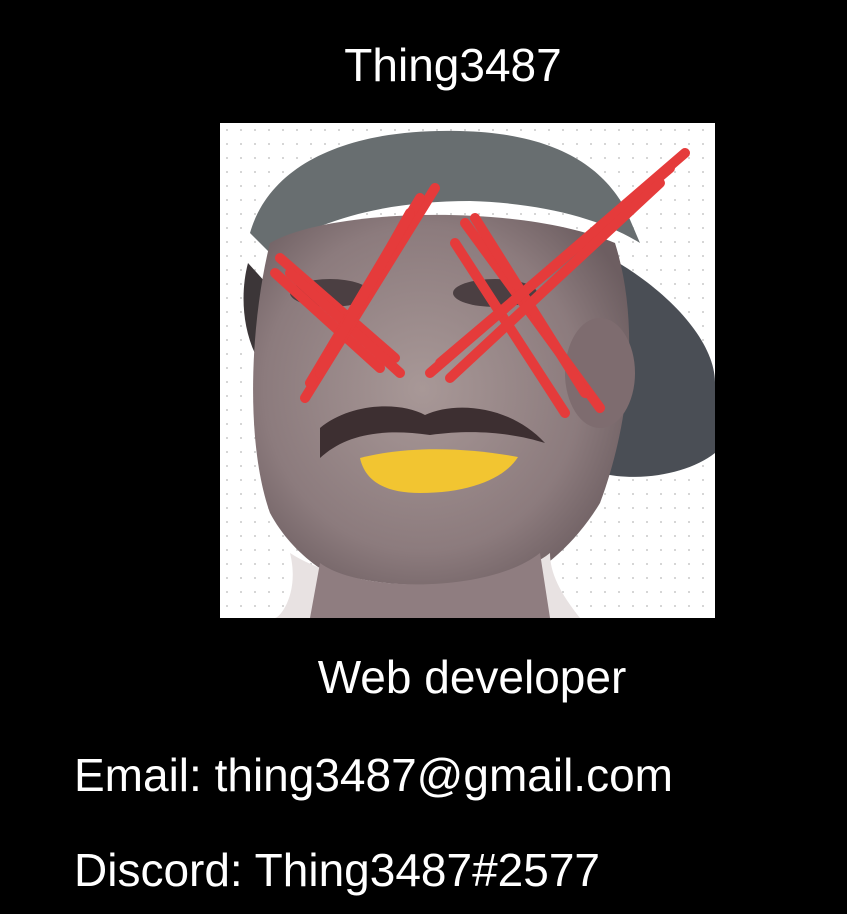  Describe the element at coordinates (138, 775) in the screenshot. I see `email-label: Email:` at that location.